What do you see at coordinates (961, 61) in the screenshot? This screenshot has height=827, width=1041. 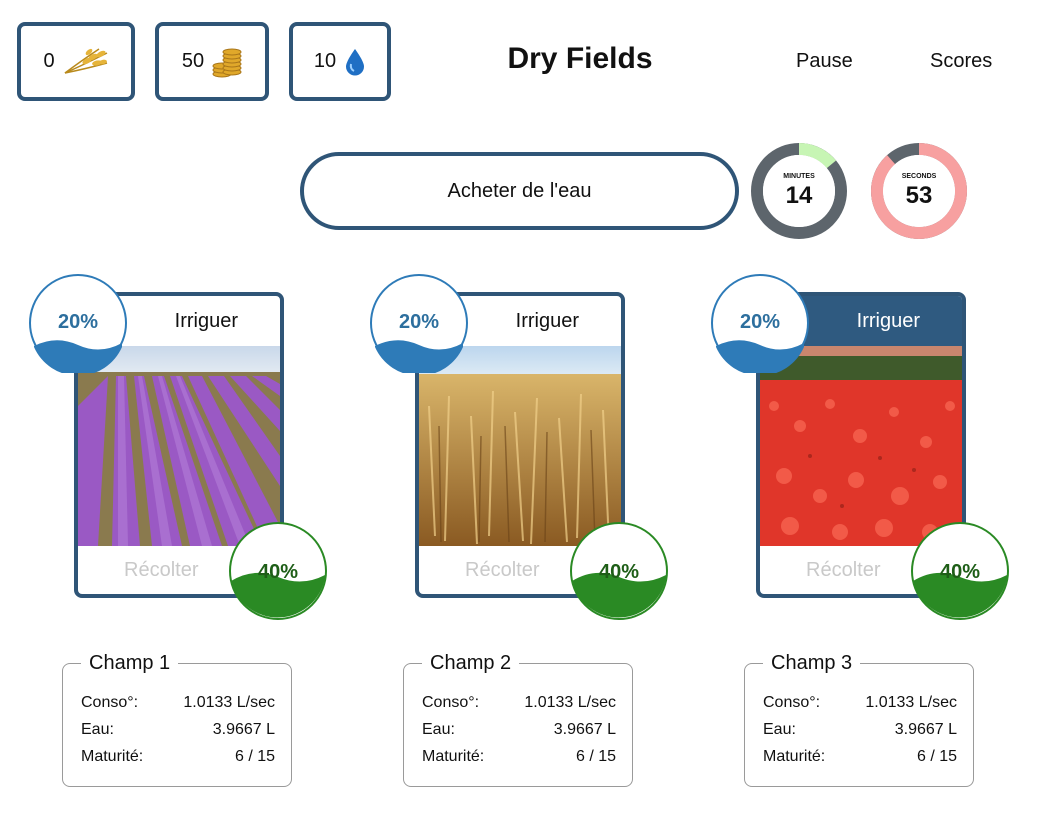 I see `scores-button: Scores` at bounding box center [961, 61].